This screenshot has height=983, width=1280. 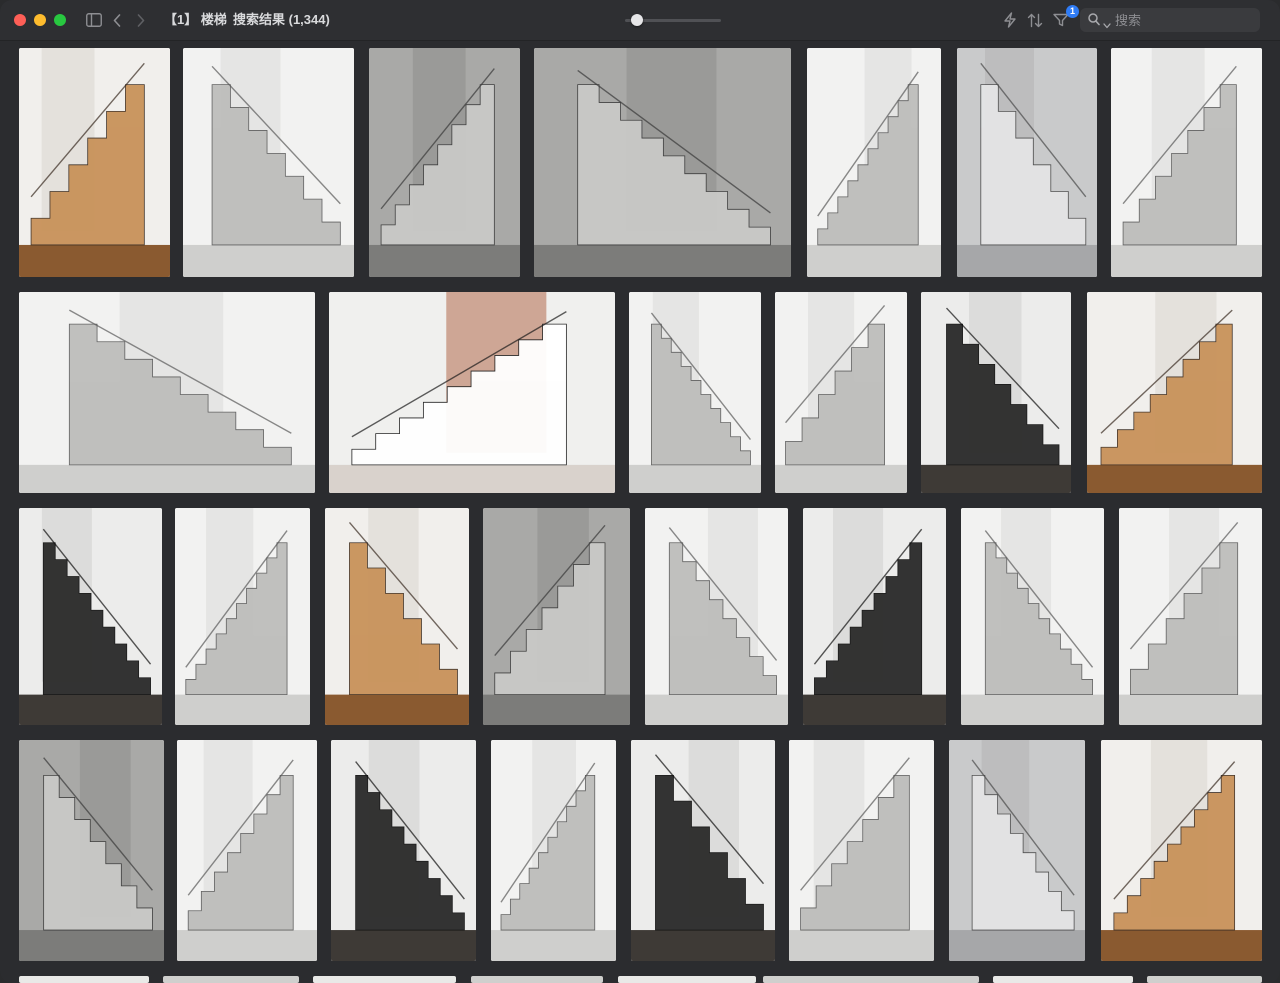 I want to click on image-thumbnail-white-atrium-bridge, so click(x=167, y=392).